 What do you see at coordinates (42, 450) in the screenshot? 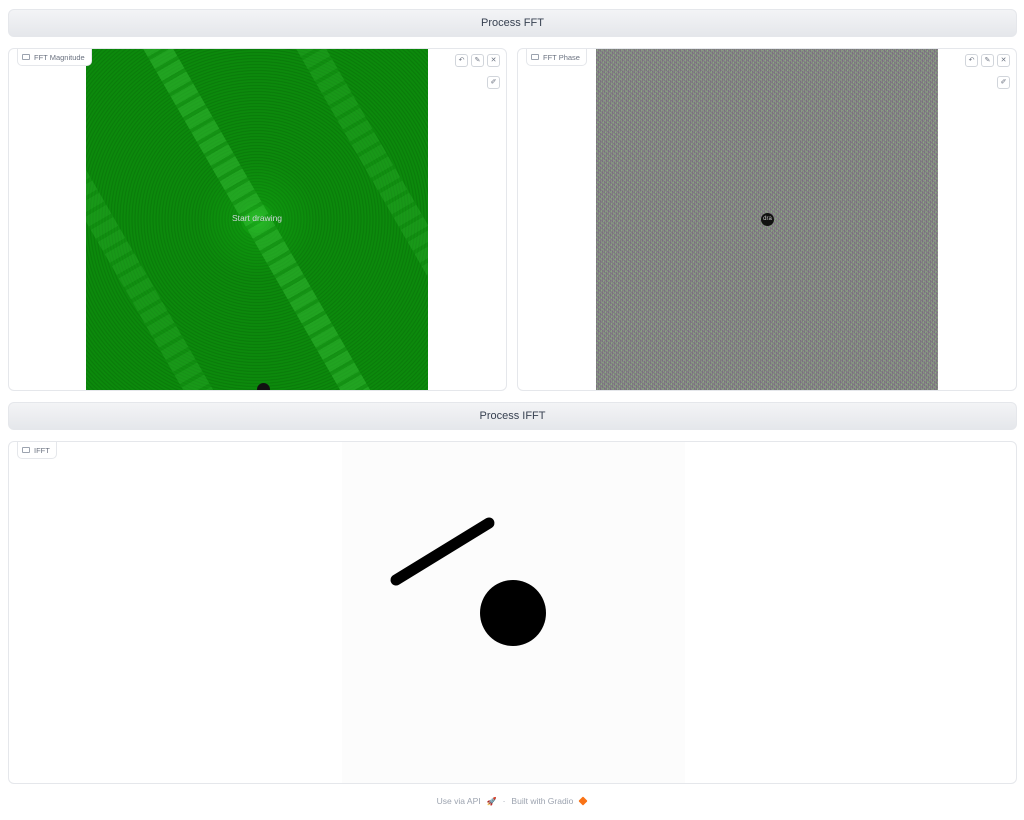
I see `ifft-label-text: IFFT` at bounding box center [42, 450].